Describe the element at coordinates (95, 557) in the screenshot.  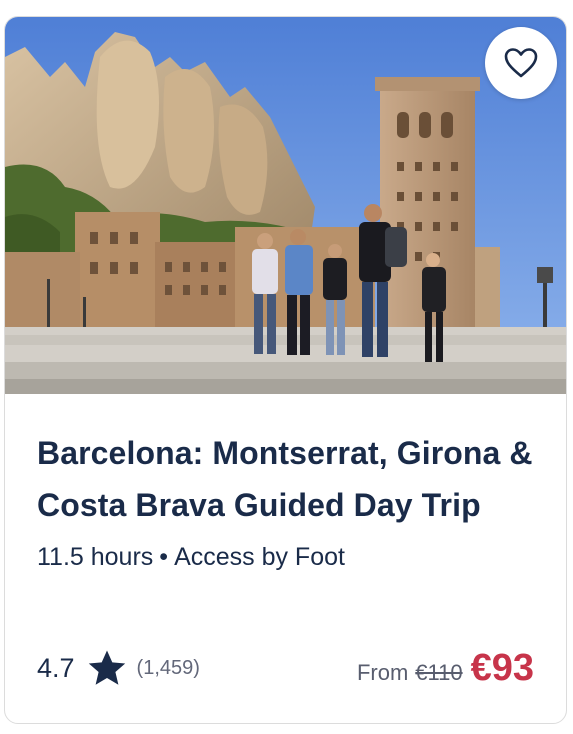
I see `duration-text: 11.5 hours` at that location.